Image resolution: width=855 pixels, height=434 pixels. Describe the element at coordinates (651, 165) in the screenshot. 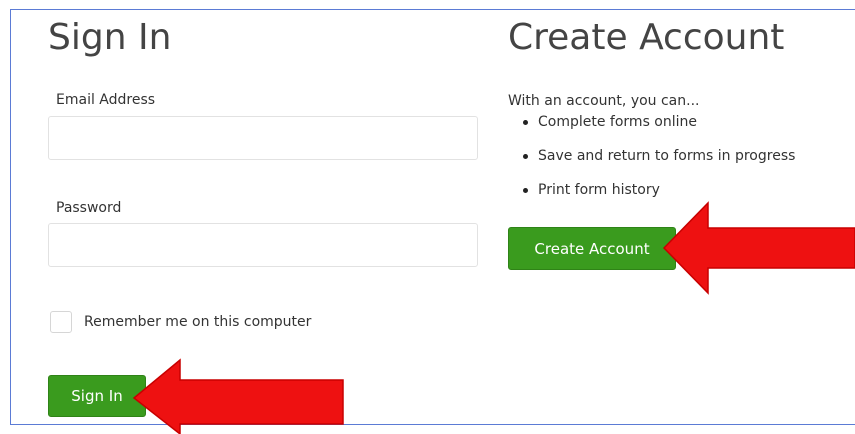

I see `benefit-item: Save and return to forms in progress` at that location.